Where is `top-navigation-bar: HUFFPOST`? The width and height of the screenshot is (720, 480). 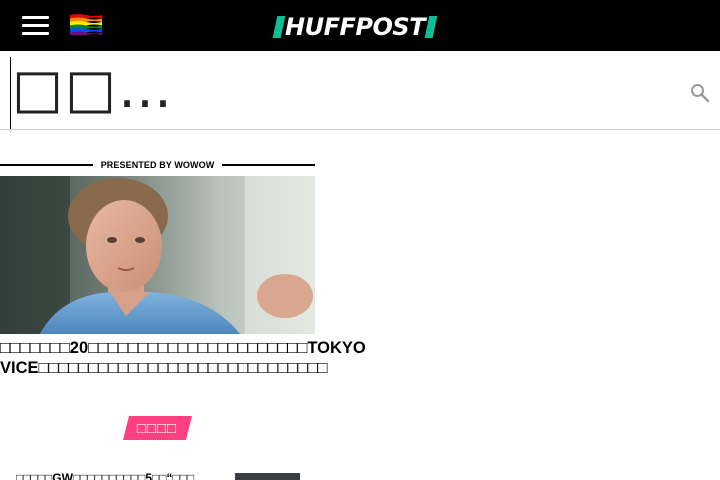 top-navigation-bar: HUFFPOST is located at coordinates (360, 25).